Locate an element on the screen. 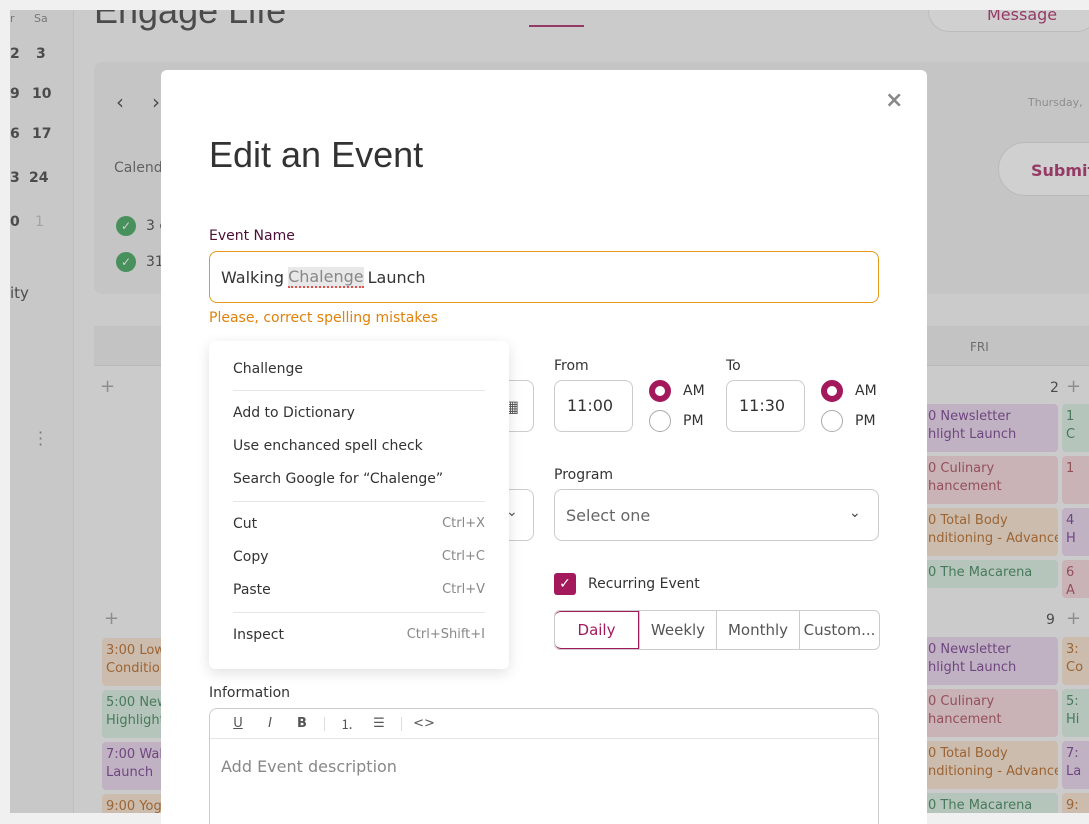 This screenshot has height=824, width=1089. menu-item-label: Search Google for “Chalenge” is located at coordinates (338, 479).